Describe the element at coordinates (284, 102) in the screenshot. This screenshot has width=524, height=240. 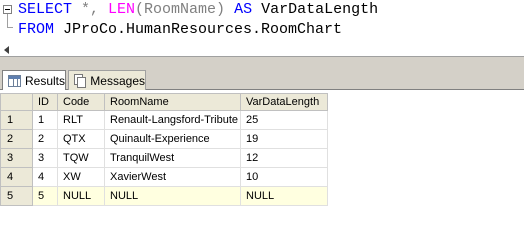
I see `column-header-vardatalength: VarDataLength` at that location.